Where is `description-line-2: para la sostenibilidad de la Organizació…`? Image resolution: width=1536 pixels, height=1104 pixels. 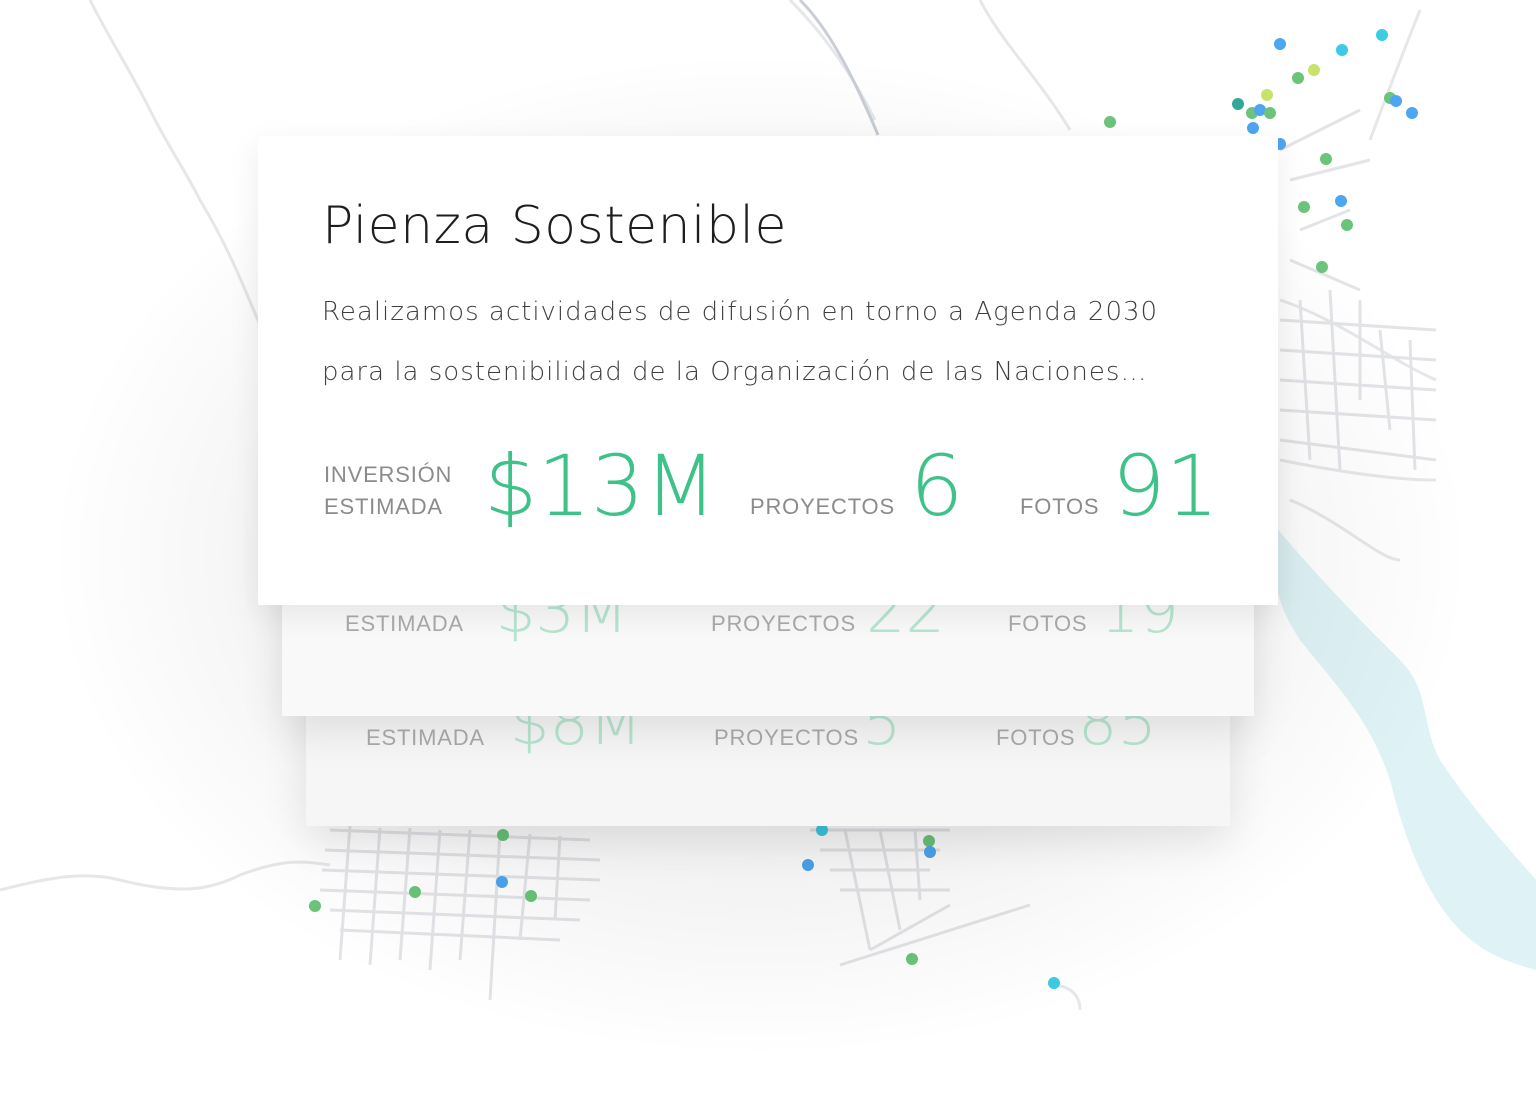 description-line-2: para la sostenibilidad de la Organizació… is located at coordinates (735, 372).